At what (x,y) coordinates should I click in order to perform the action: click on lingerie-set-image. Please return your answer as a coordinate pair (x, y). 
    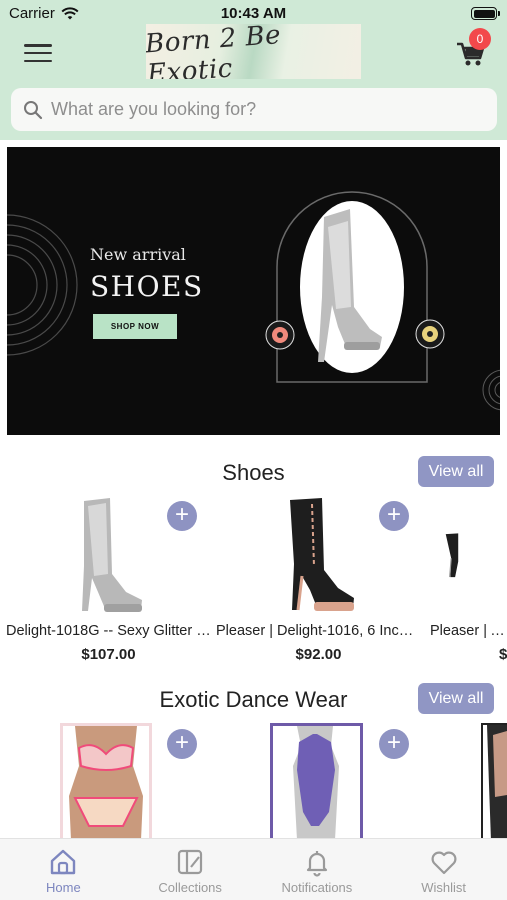
    Looking at the image, I should click on (106, 783).